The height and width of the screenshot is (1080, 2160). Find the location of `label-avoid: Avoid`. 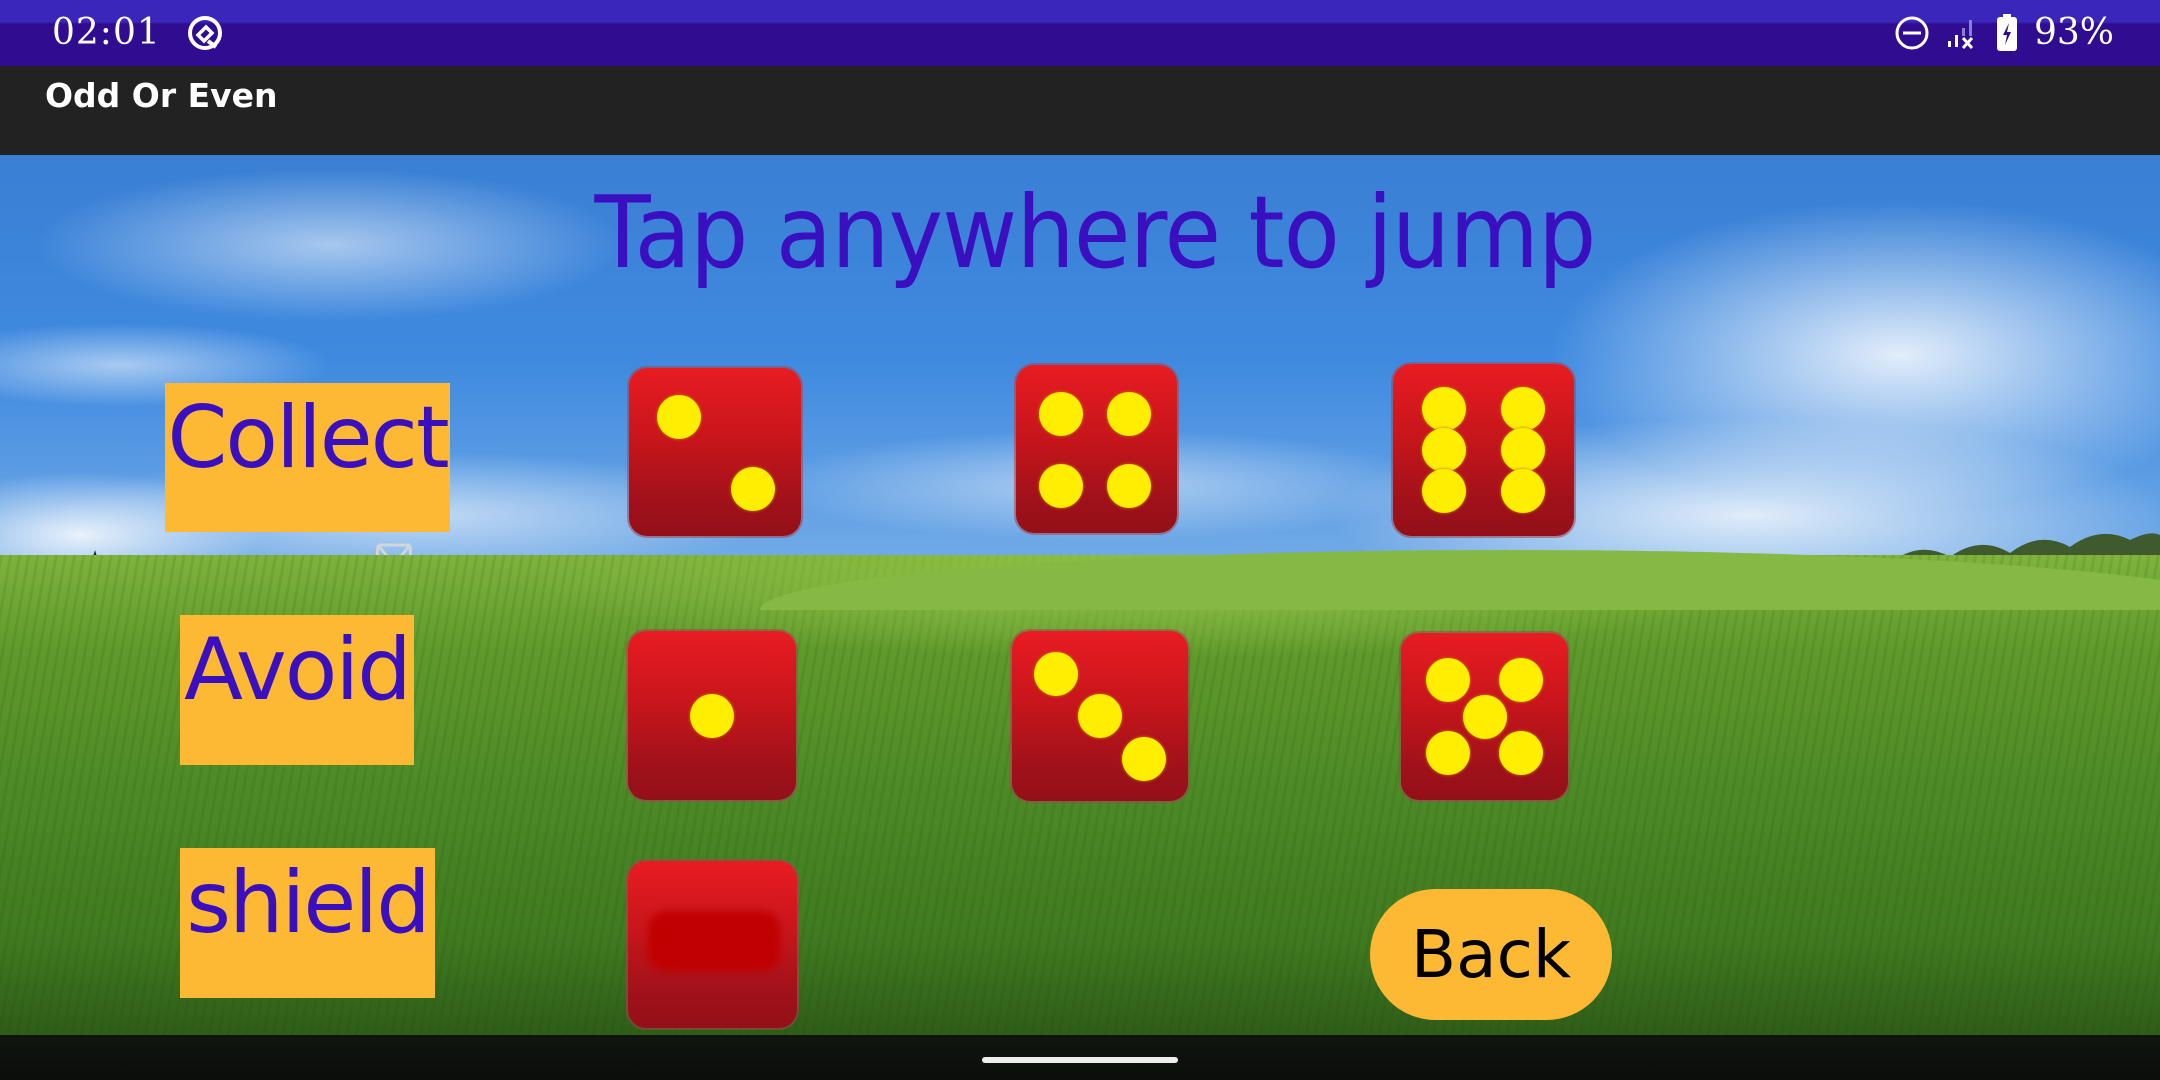

label-avoid: Avoid is located at coordinates (297, 690).